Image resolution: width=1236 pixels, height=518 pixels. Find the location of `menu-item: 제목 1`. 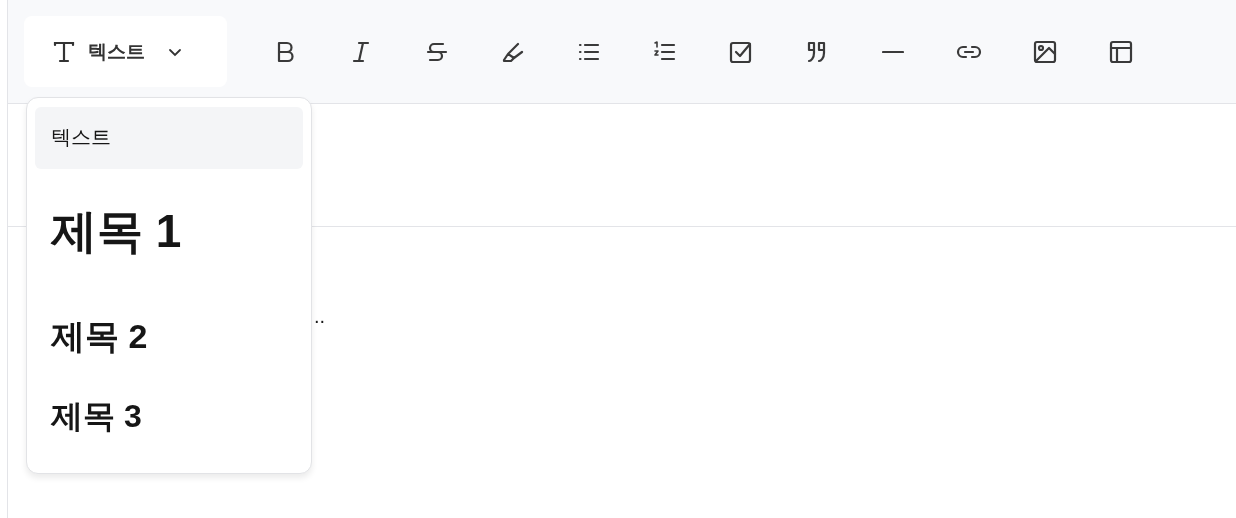

menu-item: 제목 1 is located at coordinates (169, 231).